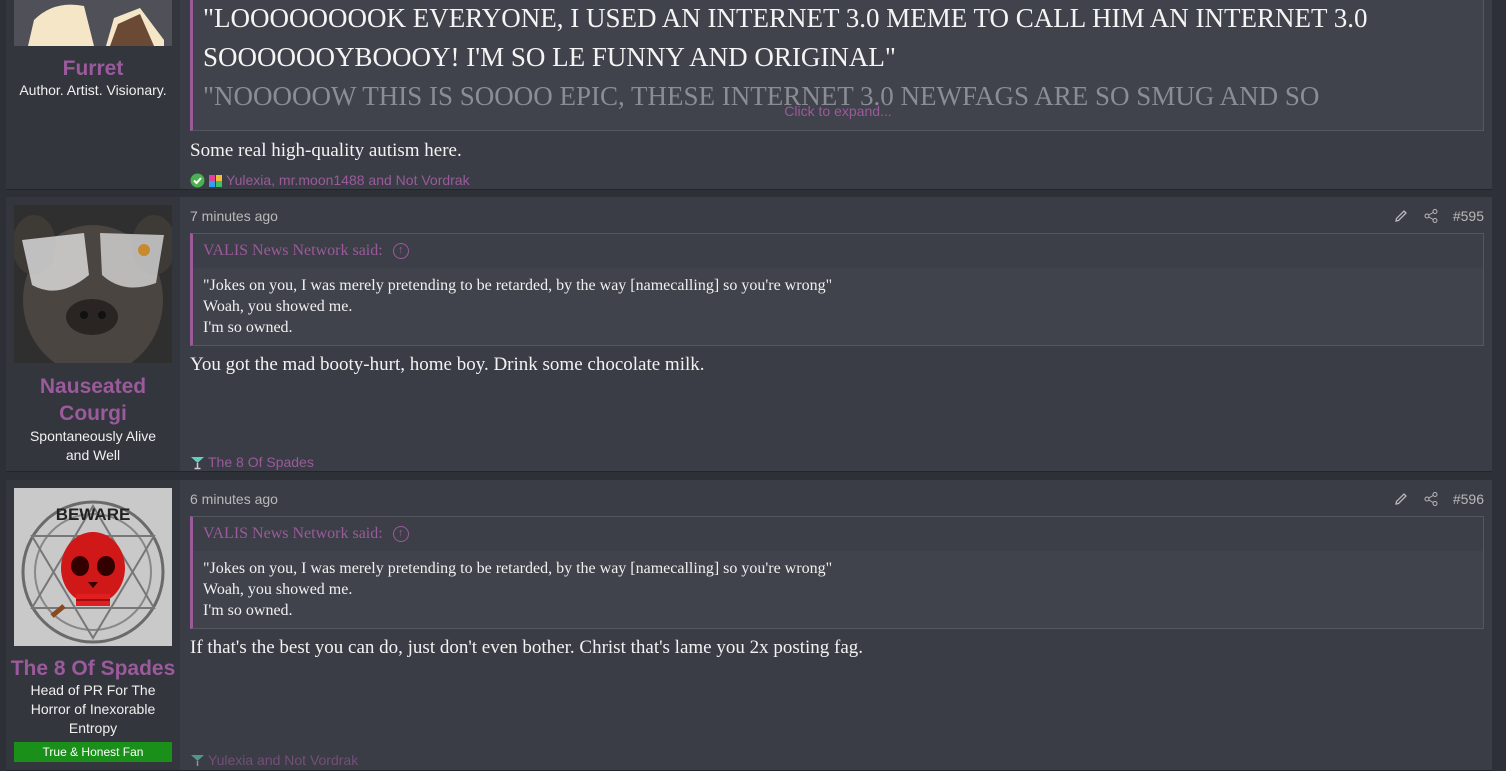  Describe the element at coordinates (93, 90) in the screenshot. I see `user-title: Author. Artist. Visionary.` at that location.